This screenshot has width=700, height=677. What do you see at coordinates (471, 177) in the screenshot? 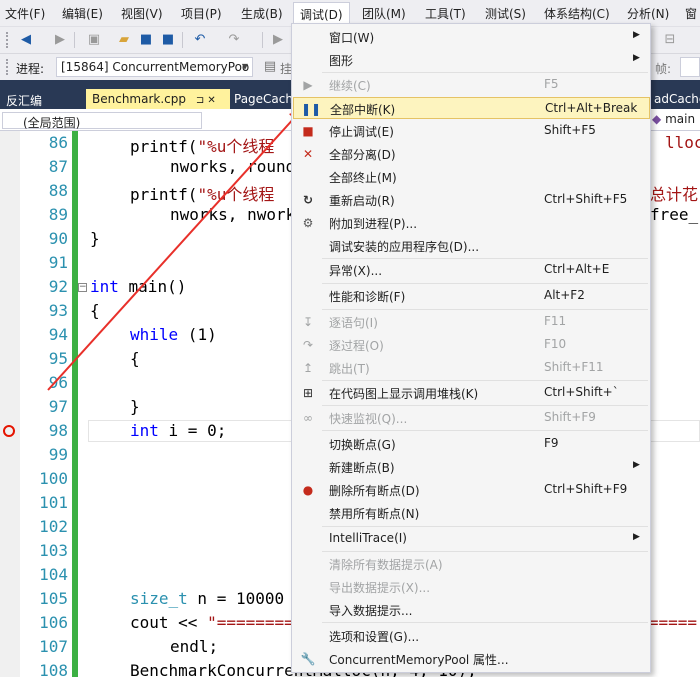
I see `menu-item-terminate-all: 全部终止(M)` at bounding box center [471, 177].